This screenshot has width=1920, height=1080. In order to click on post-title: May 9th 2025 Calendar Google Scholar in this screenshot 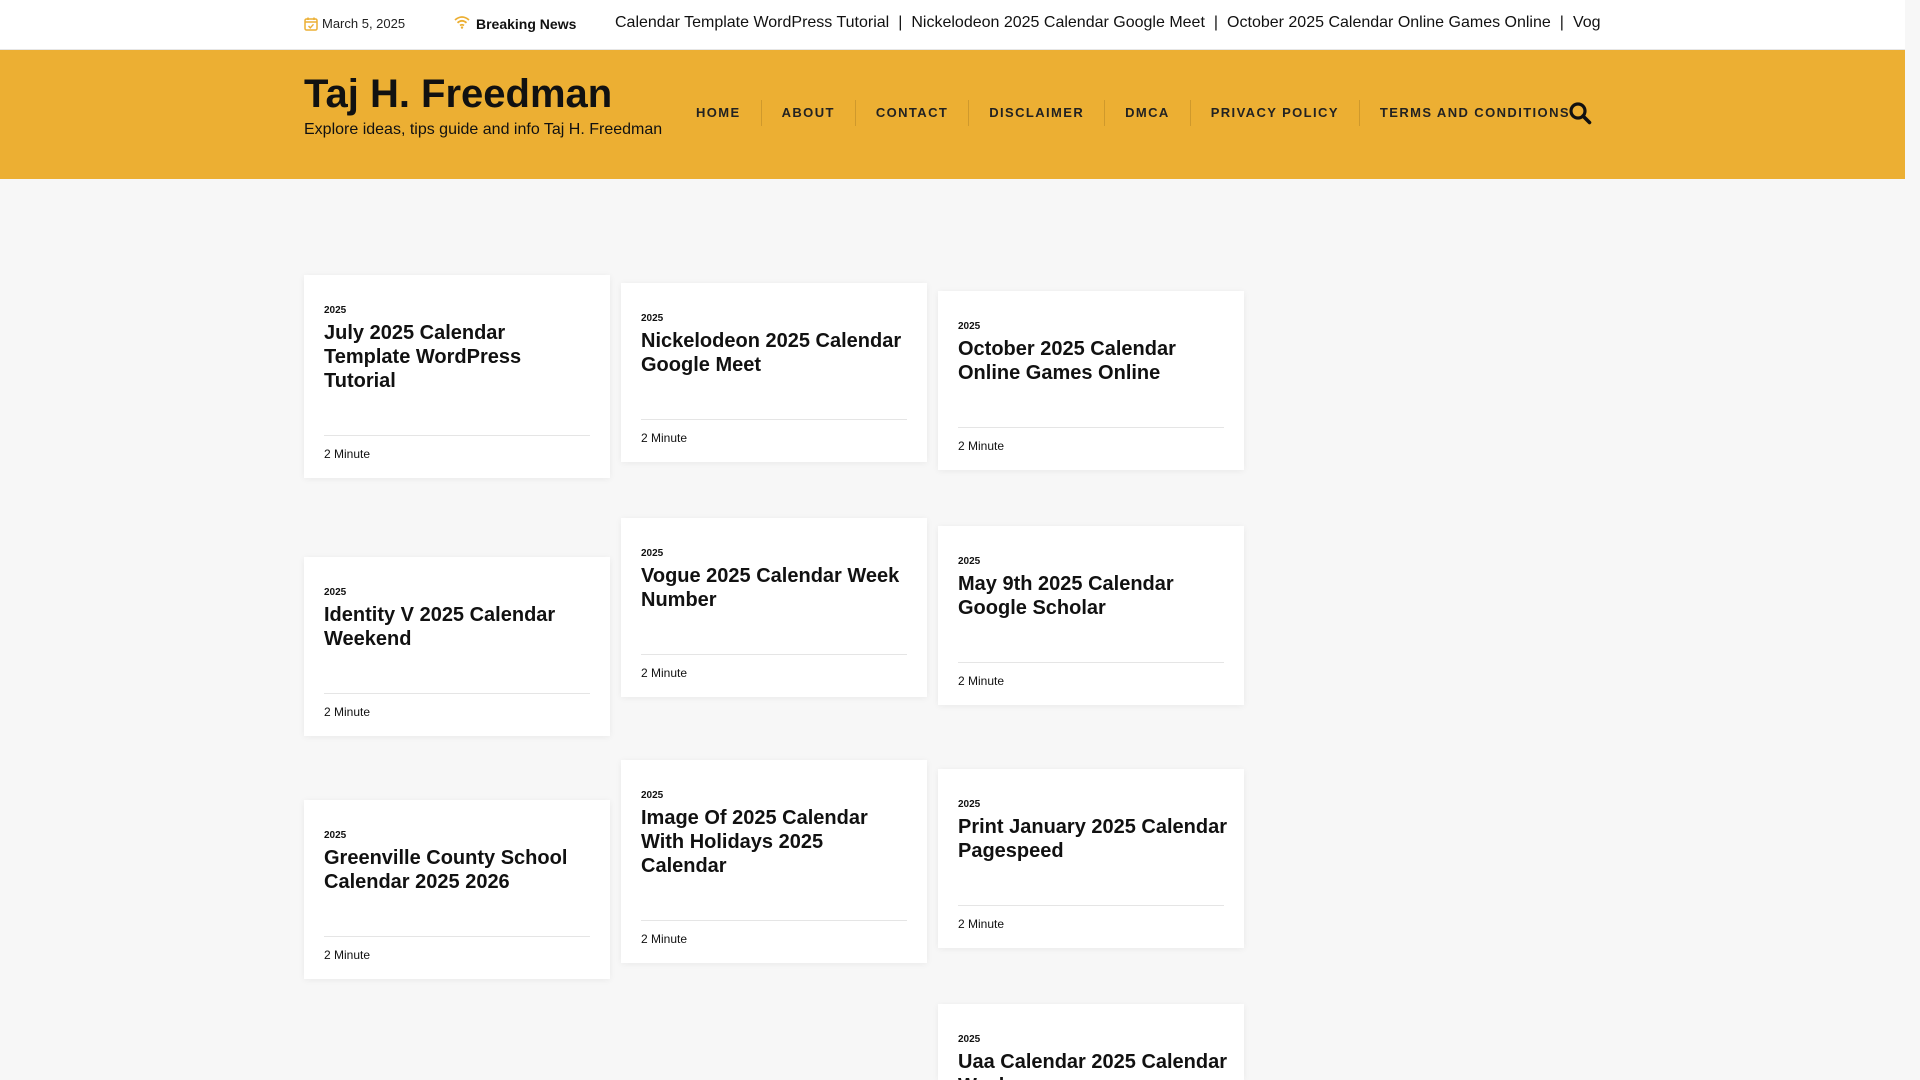, I will do `click(1094, 596)`.